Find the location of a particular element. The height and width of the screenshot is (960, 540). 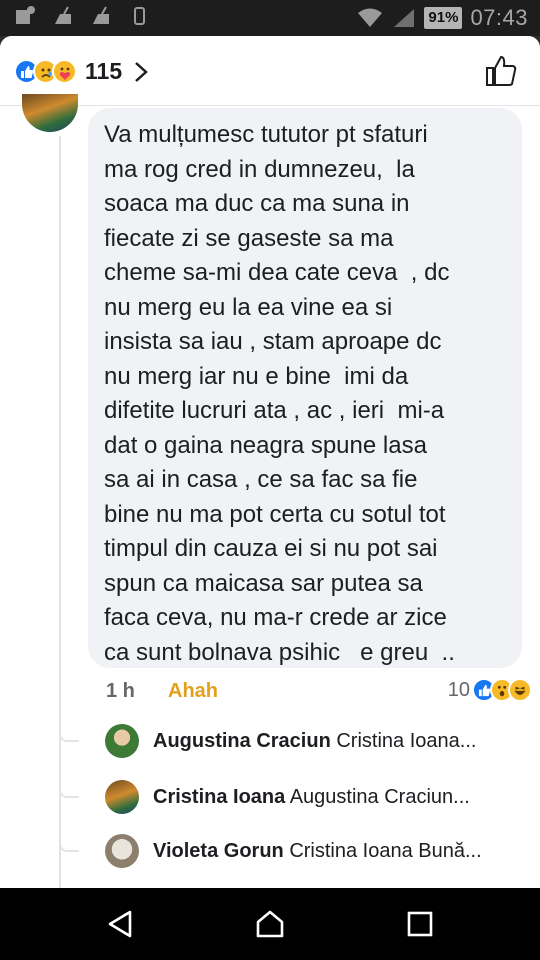

signal-icon is located at coordinates (404, 18).